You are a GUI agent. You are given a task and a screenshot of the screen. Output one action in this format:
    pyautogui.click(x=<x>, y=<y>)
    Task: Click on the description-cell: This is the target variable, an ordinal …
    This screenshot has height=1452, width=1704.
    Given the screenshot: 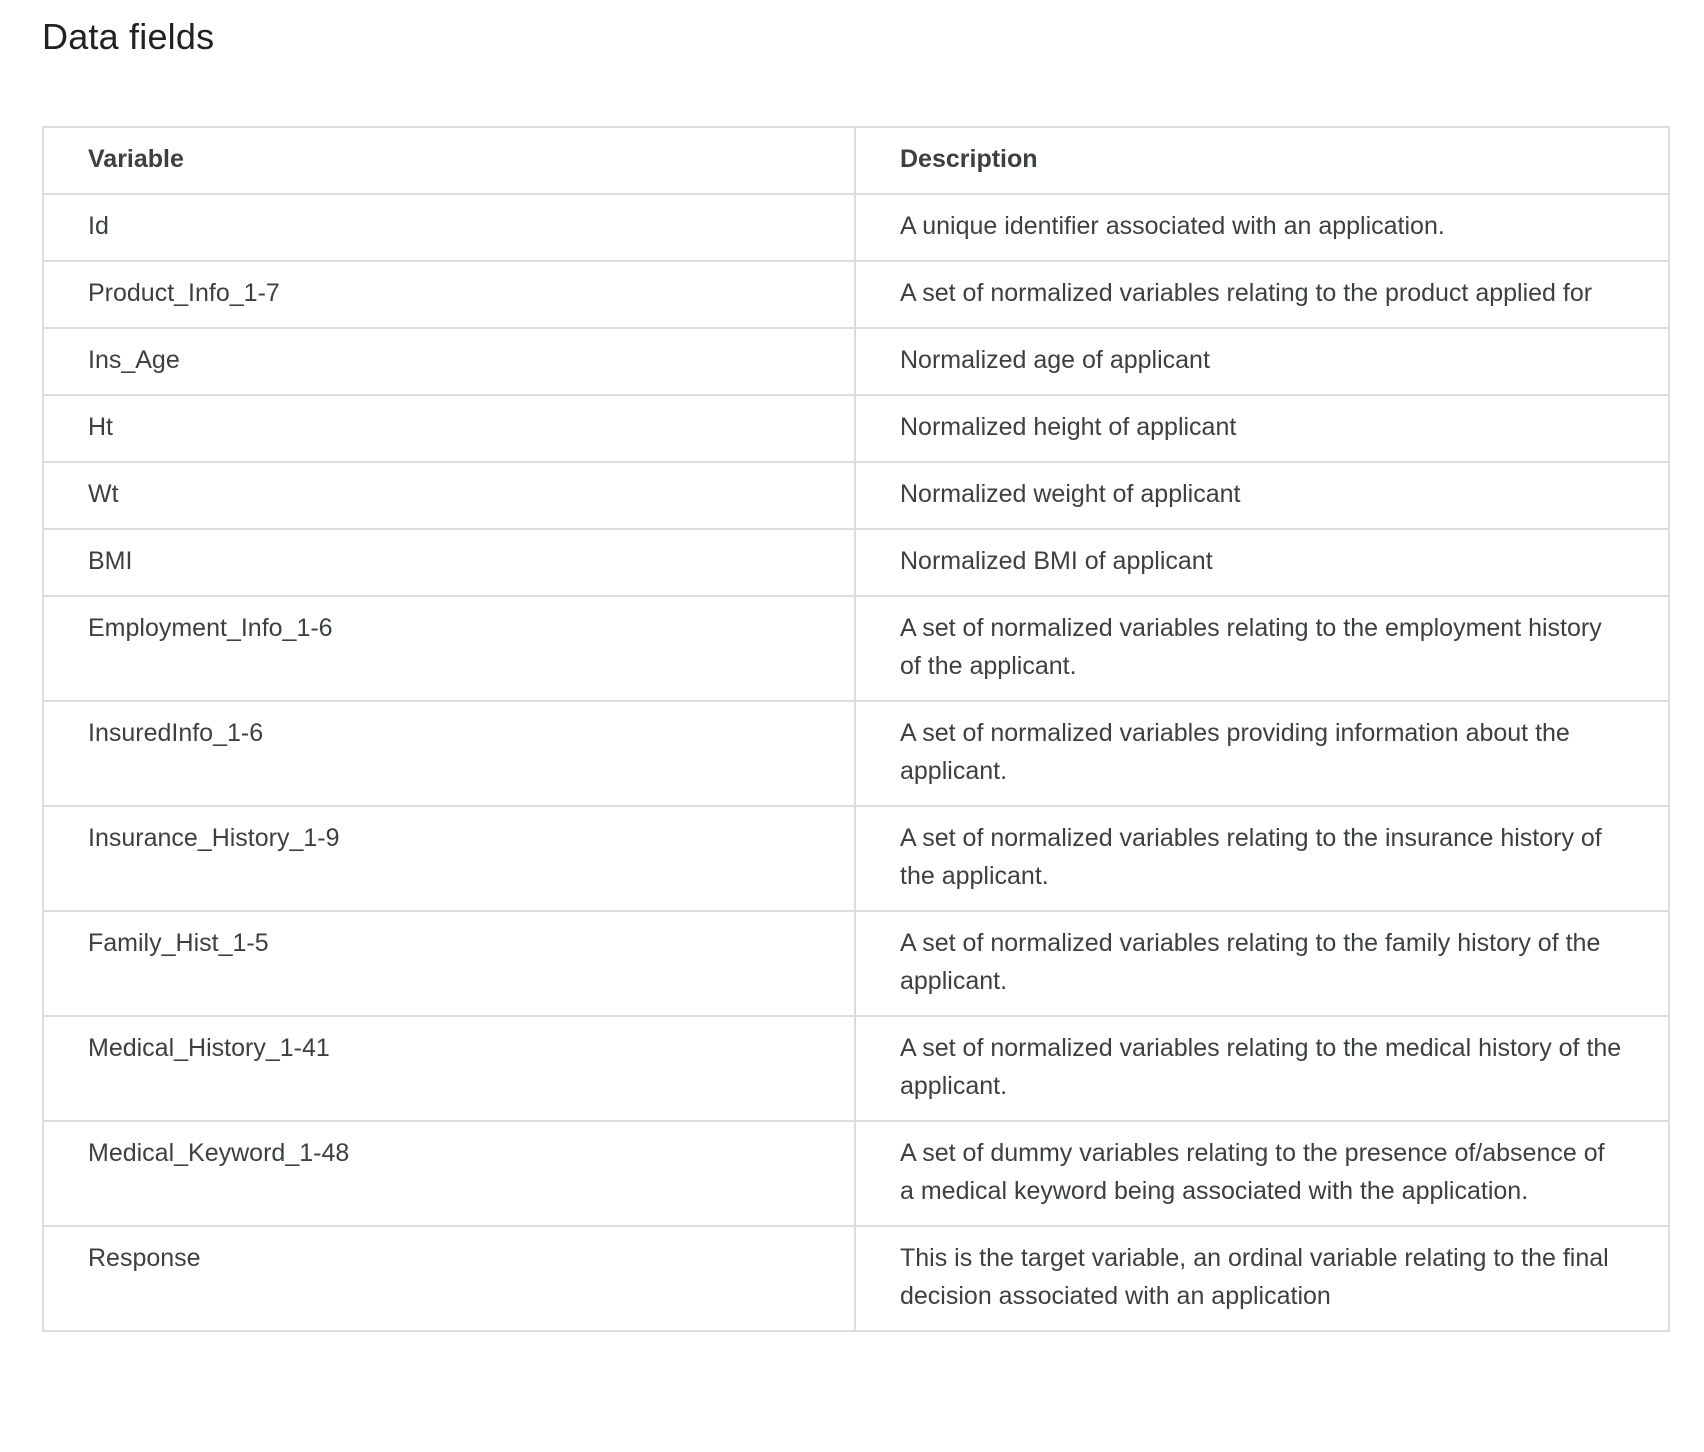 What is the action you would take?
    pyautogui.click(x=1262, y=1278)
    